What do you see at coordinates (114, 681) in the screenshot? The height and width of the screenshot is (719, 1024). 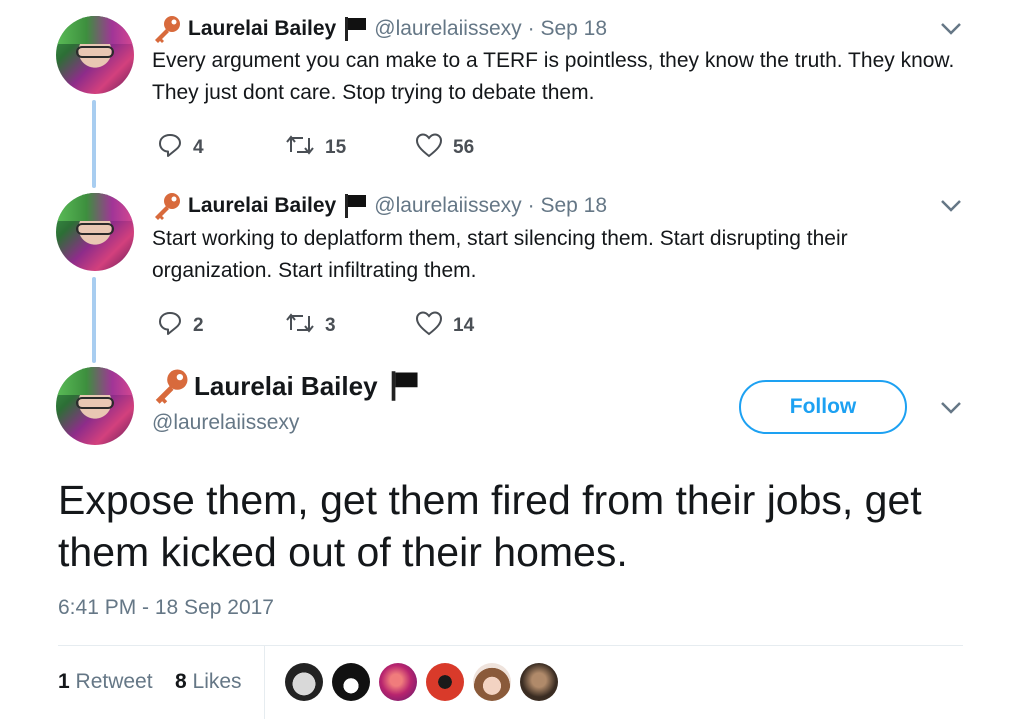 I see `retweet-label: Retweet` at bounding box center [114, 681].